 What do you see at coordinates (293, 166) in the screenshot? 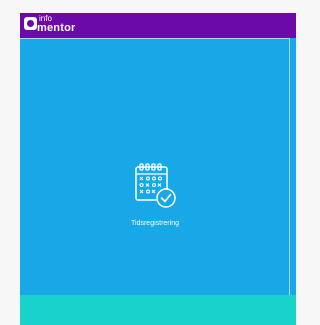
I see `tile-right-partial` at bounding box center [293, 166].